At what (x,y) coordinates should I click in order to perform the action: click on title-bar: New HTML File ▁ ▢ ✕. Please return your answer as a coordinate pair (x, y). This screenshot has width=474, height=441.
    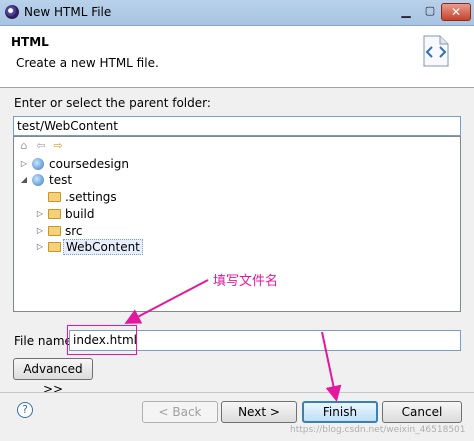
    Looking at the image, I should click on (237, 13).